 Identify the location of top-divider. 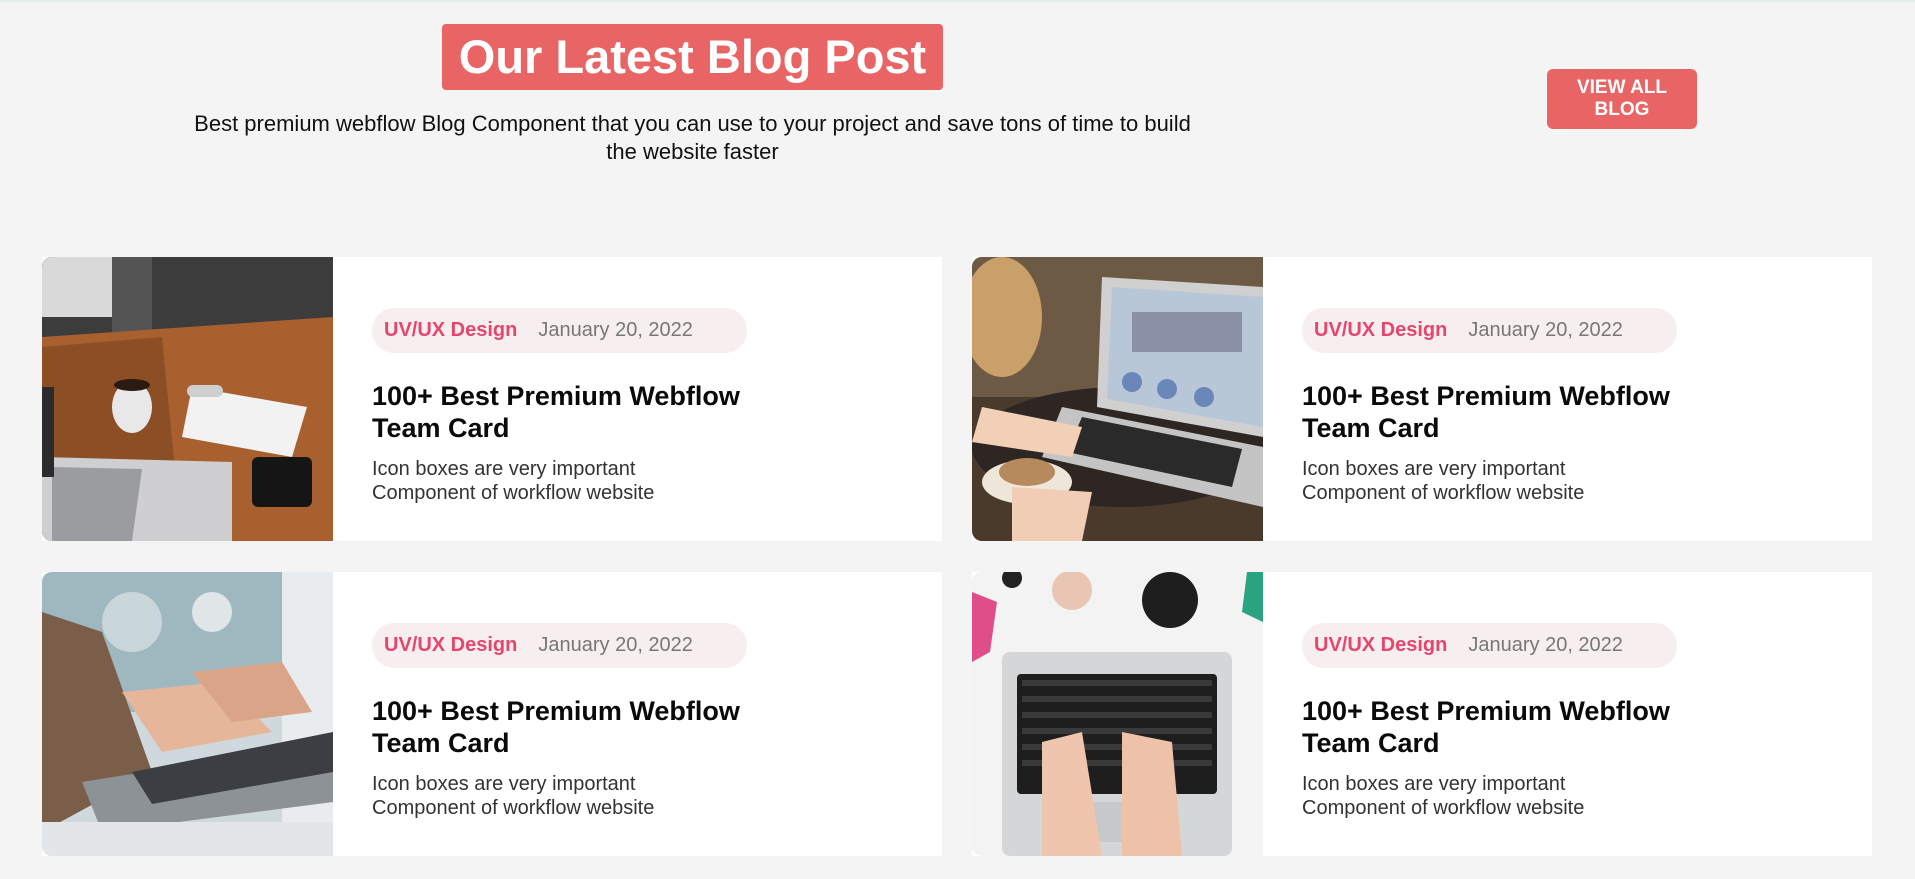
(957, 1).